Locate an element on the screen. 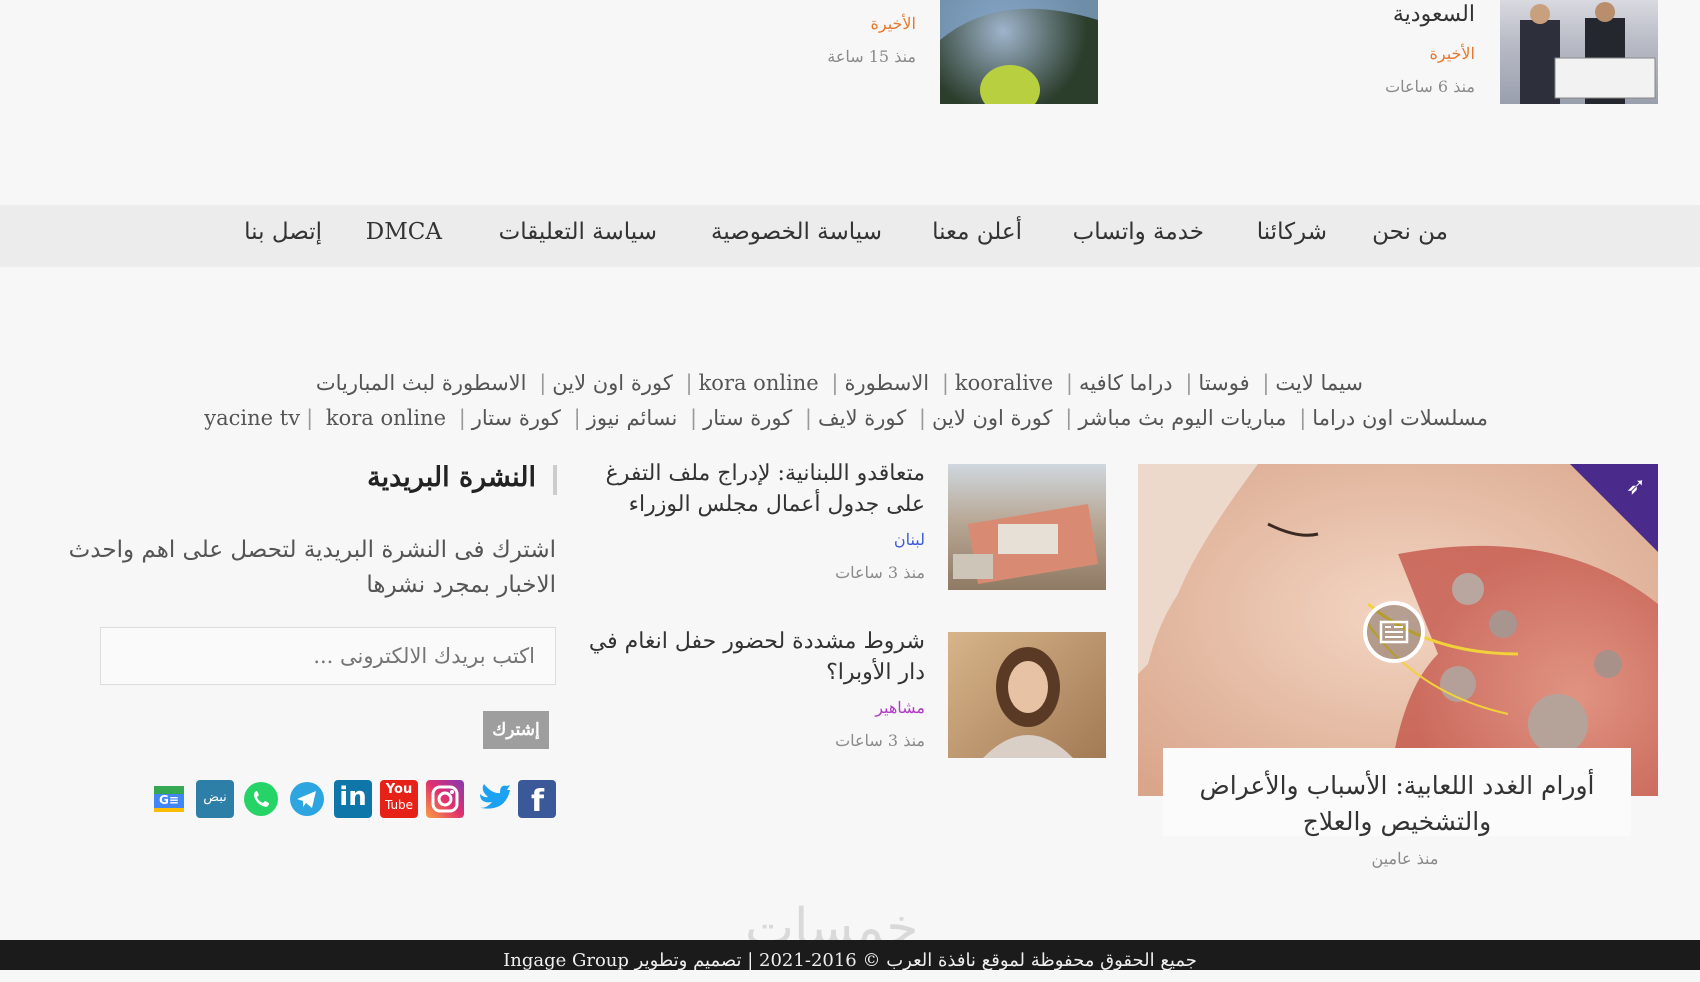  tag-link: kooralive is located at coordinates (1004, 383).